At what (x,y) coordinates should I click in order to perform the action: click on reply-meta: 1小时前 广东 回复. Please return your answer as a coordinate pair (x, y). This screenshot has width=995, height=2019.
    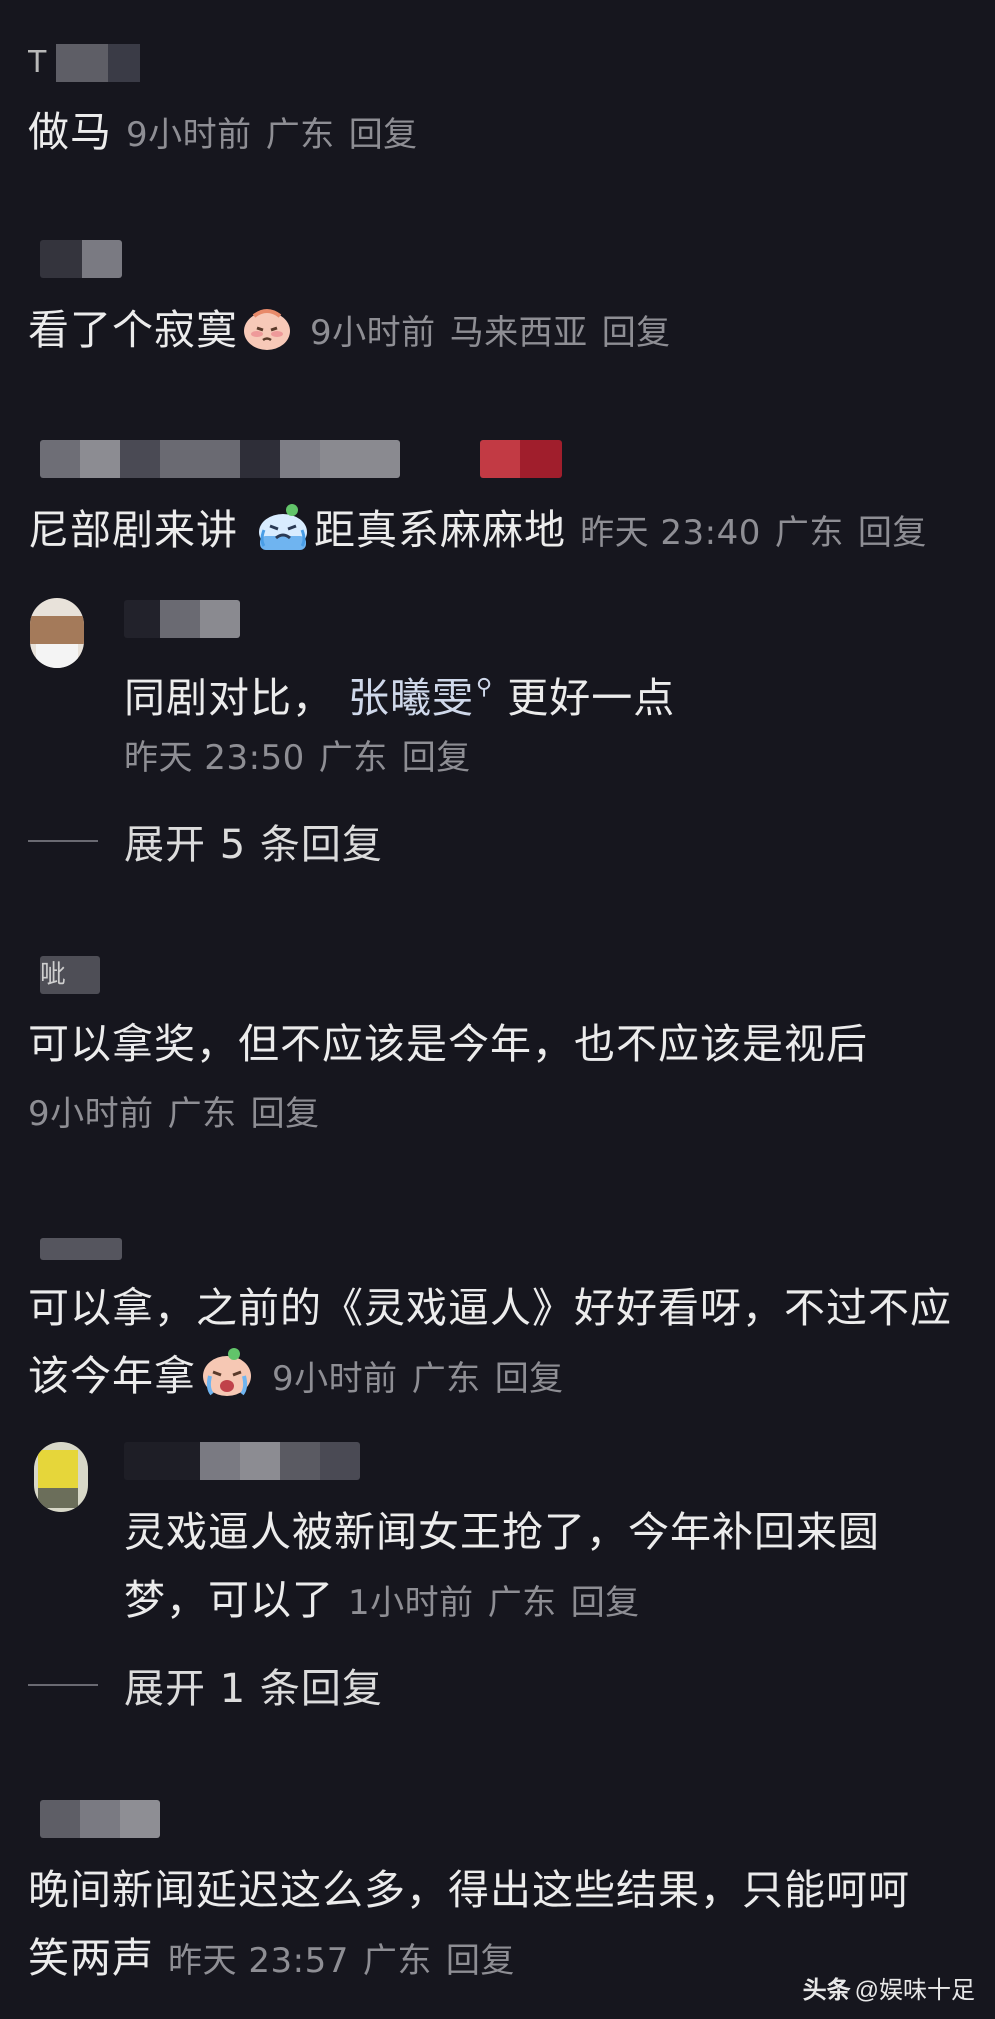
    Looking at the image, I should click on (494, 1603).